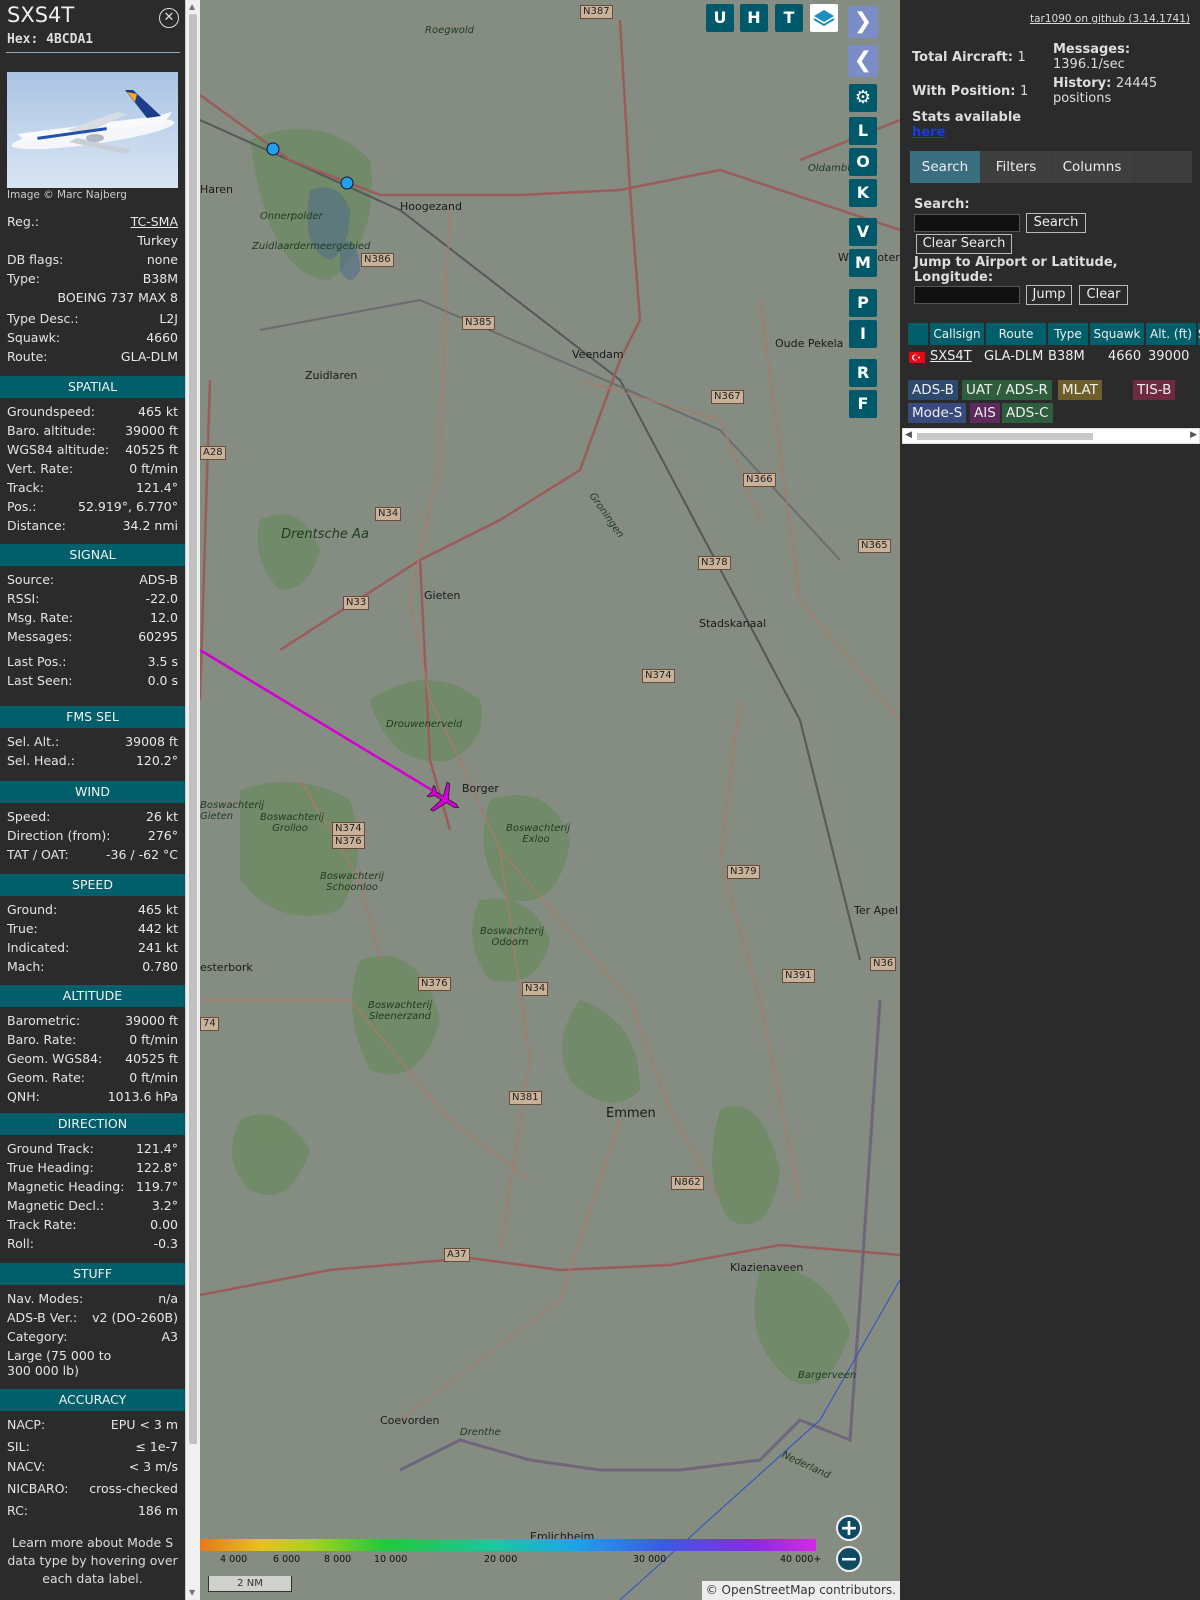 This screenshot has height=1600, width=1200. What do you see at coordinates (51, 411) in the screenshot?
I see `data-key: Groundspeed:` at bounding box center [51, 411].